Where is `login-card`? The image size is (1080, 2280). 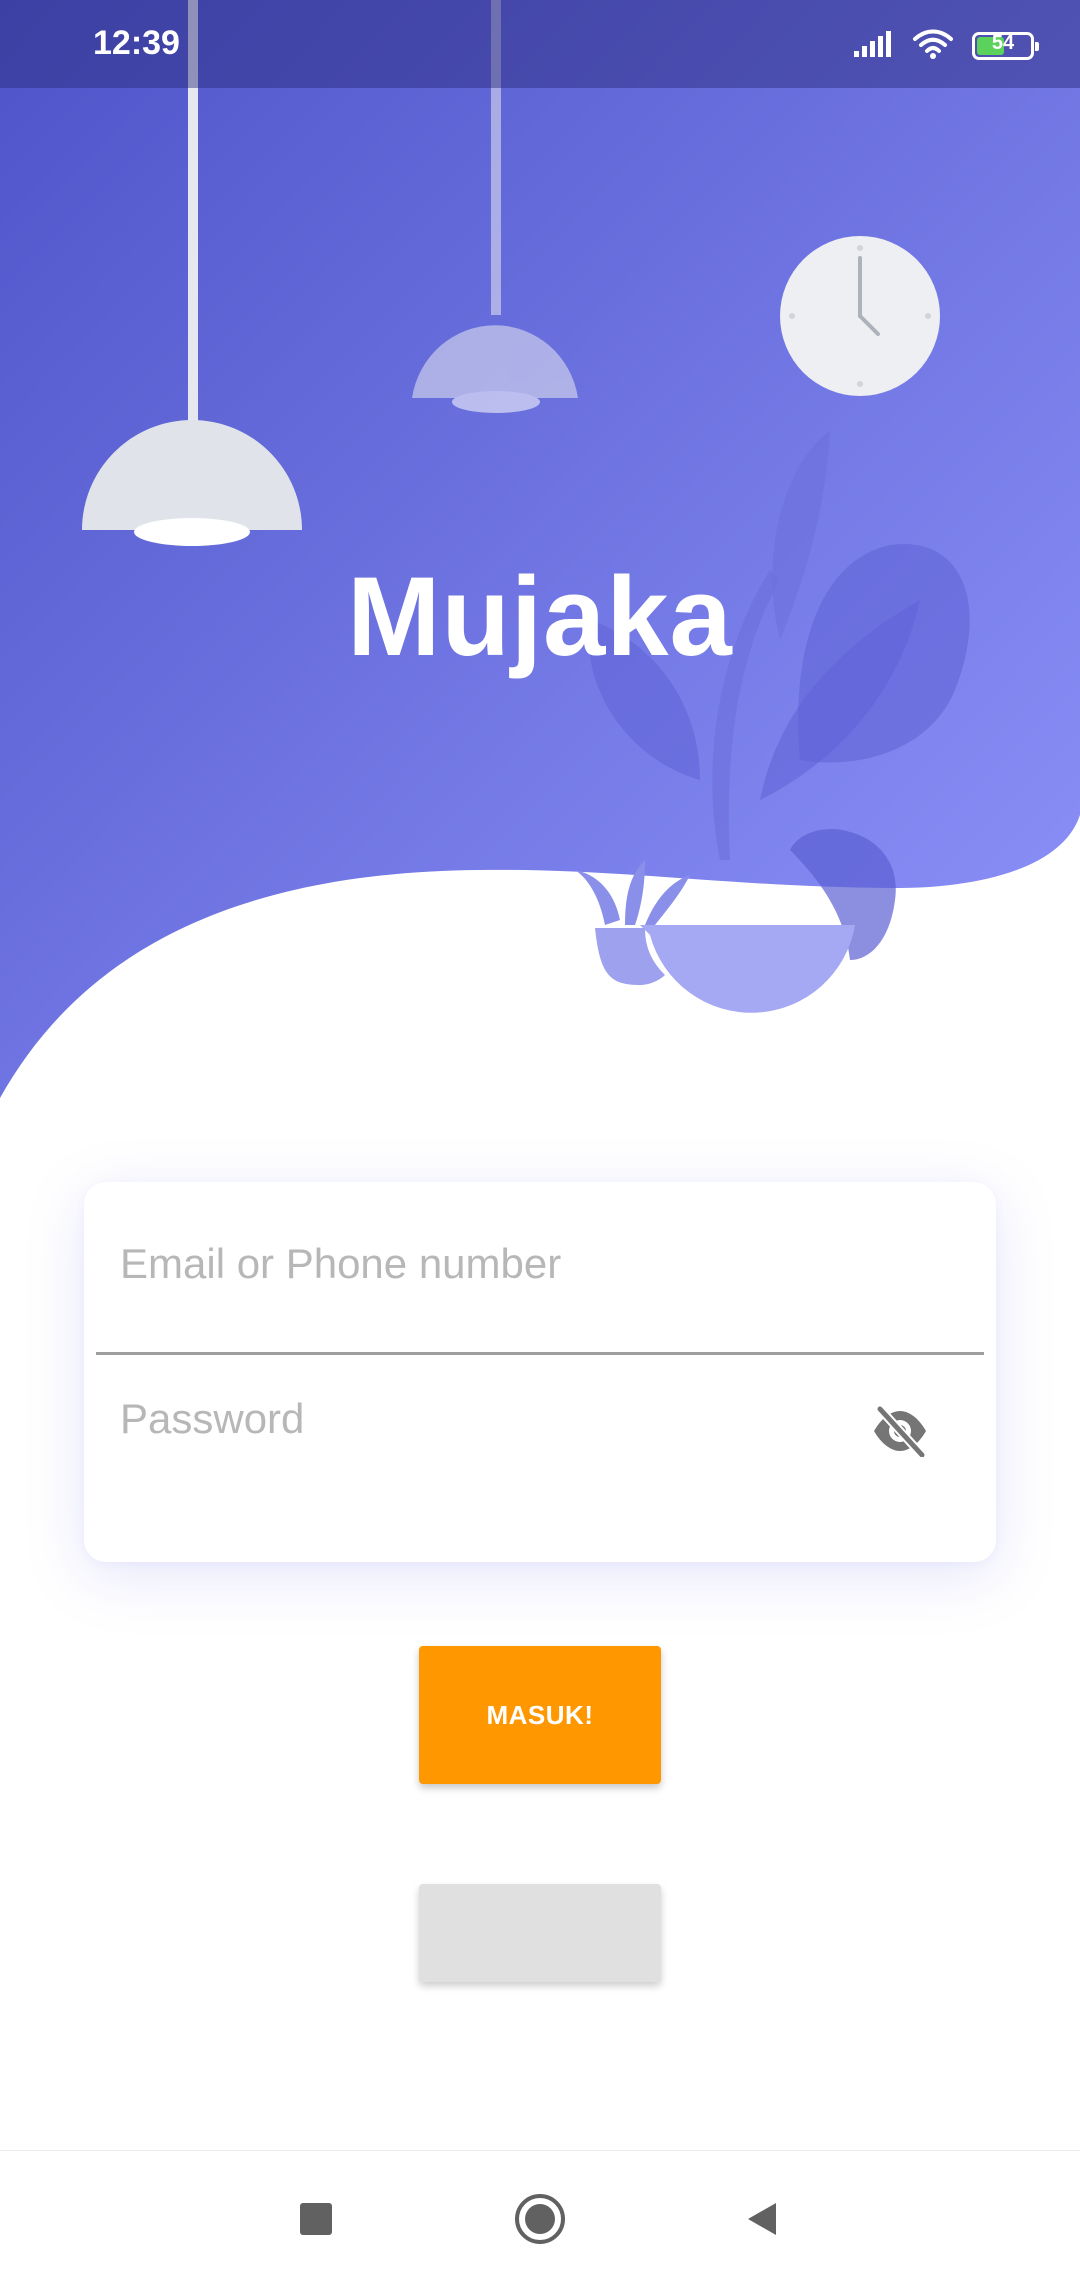 login-card is located at coordinates (540, 1372).